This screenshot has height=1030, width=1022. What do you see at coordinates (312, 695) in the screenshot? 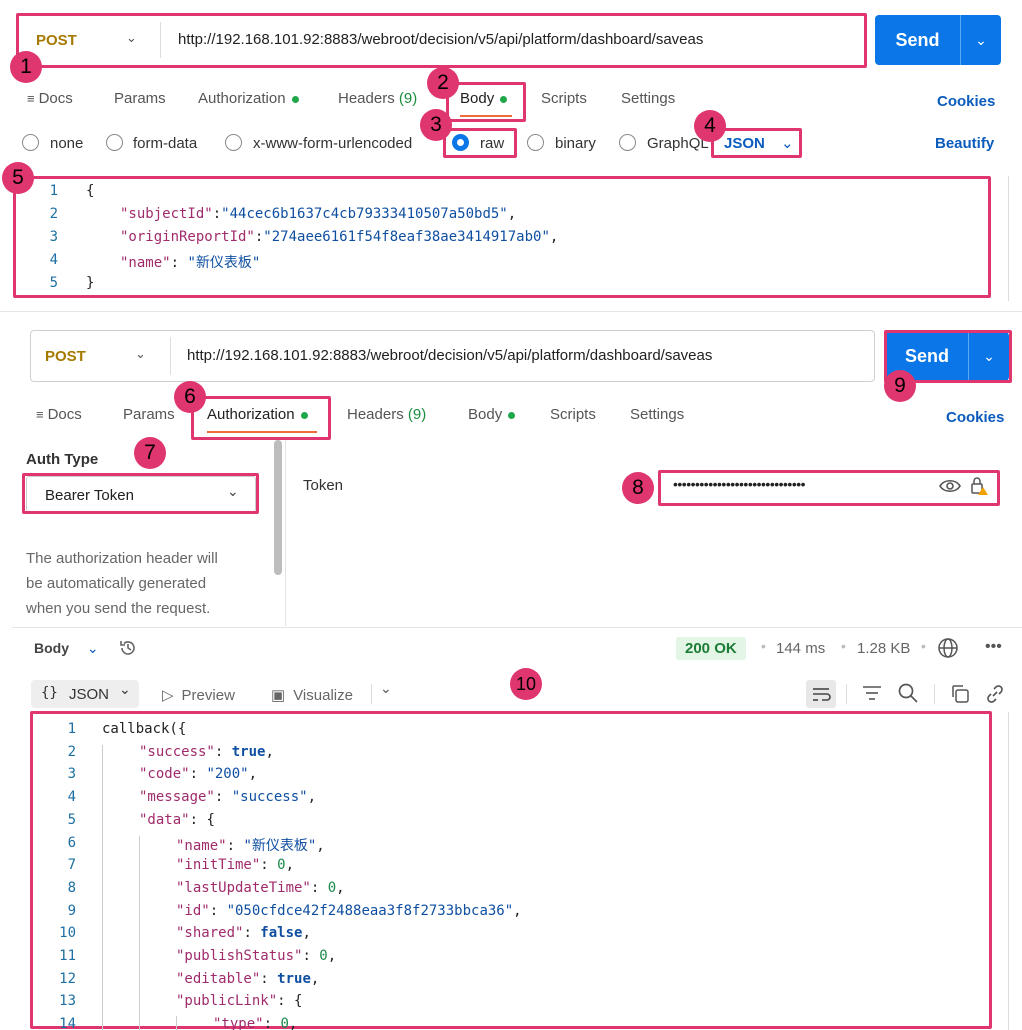
I see `visualize-tab: ▣ Visualize` at bounding box center [312, 695].